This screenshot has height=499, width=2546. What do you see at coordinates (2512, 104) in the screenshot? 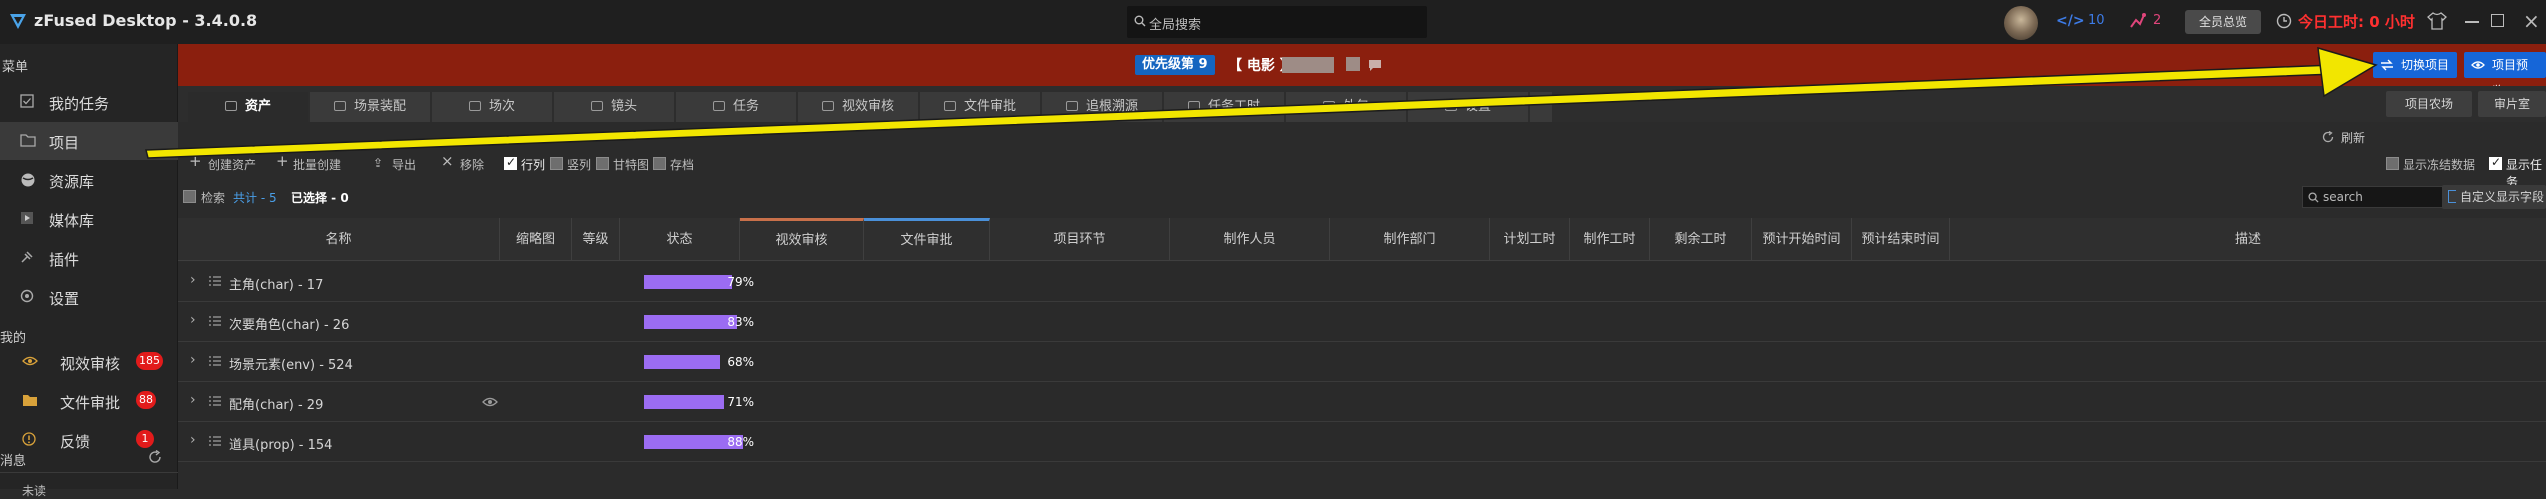
I see `screening-room-button: 审片室` at bounding box center [2512, 104].